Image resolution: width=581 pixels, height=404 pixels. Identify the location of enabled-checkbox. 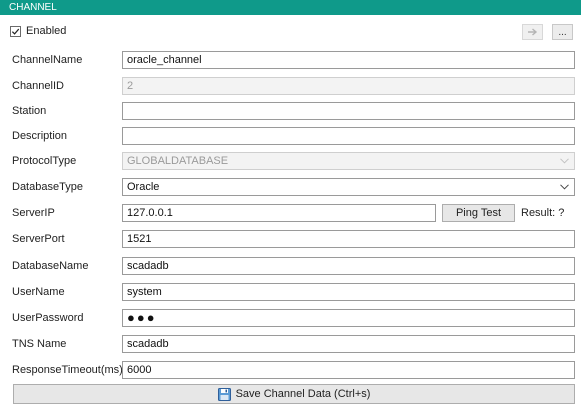
(15, 31).